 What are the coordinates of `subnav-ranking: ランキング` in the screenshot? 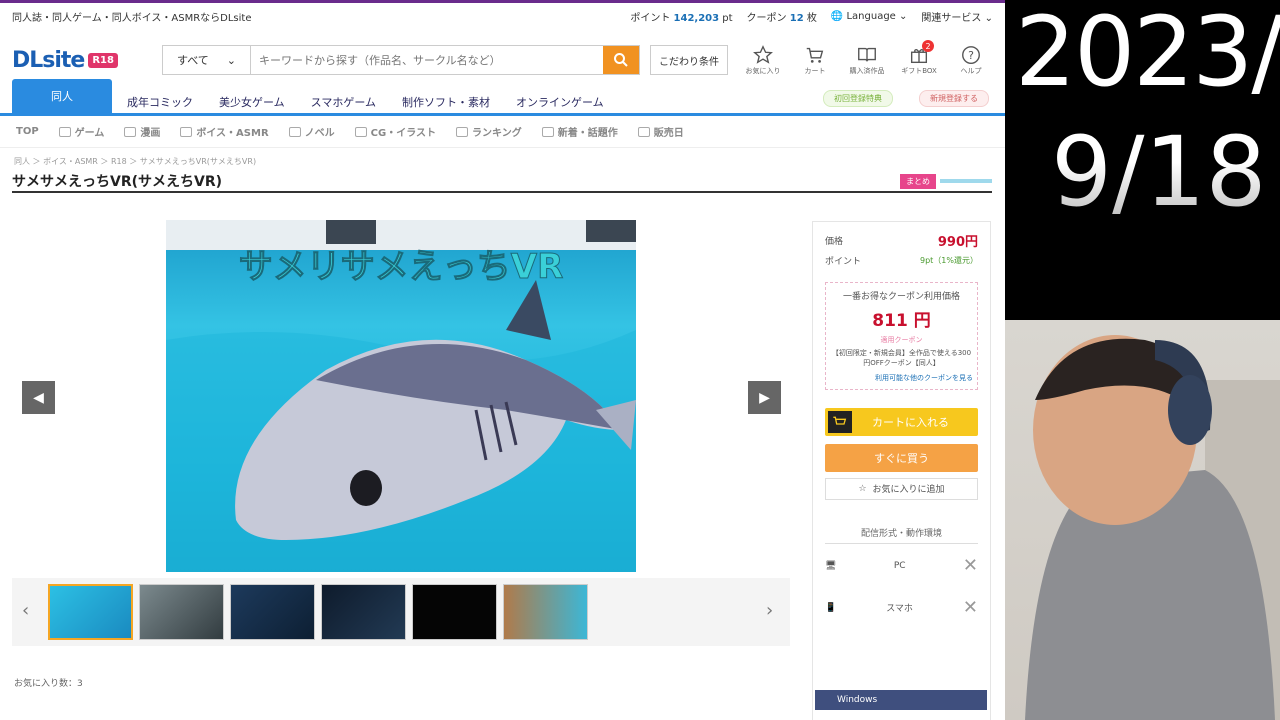 It's located at (489, 131).